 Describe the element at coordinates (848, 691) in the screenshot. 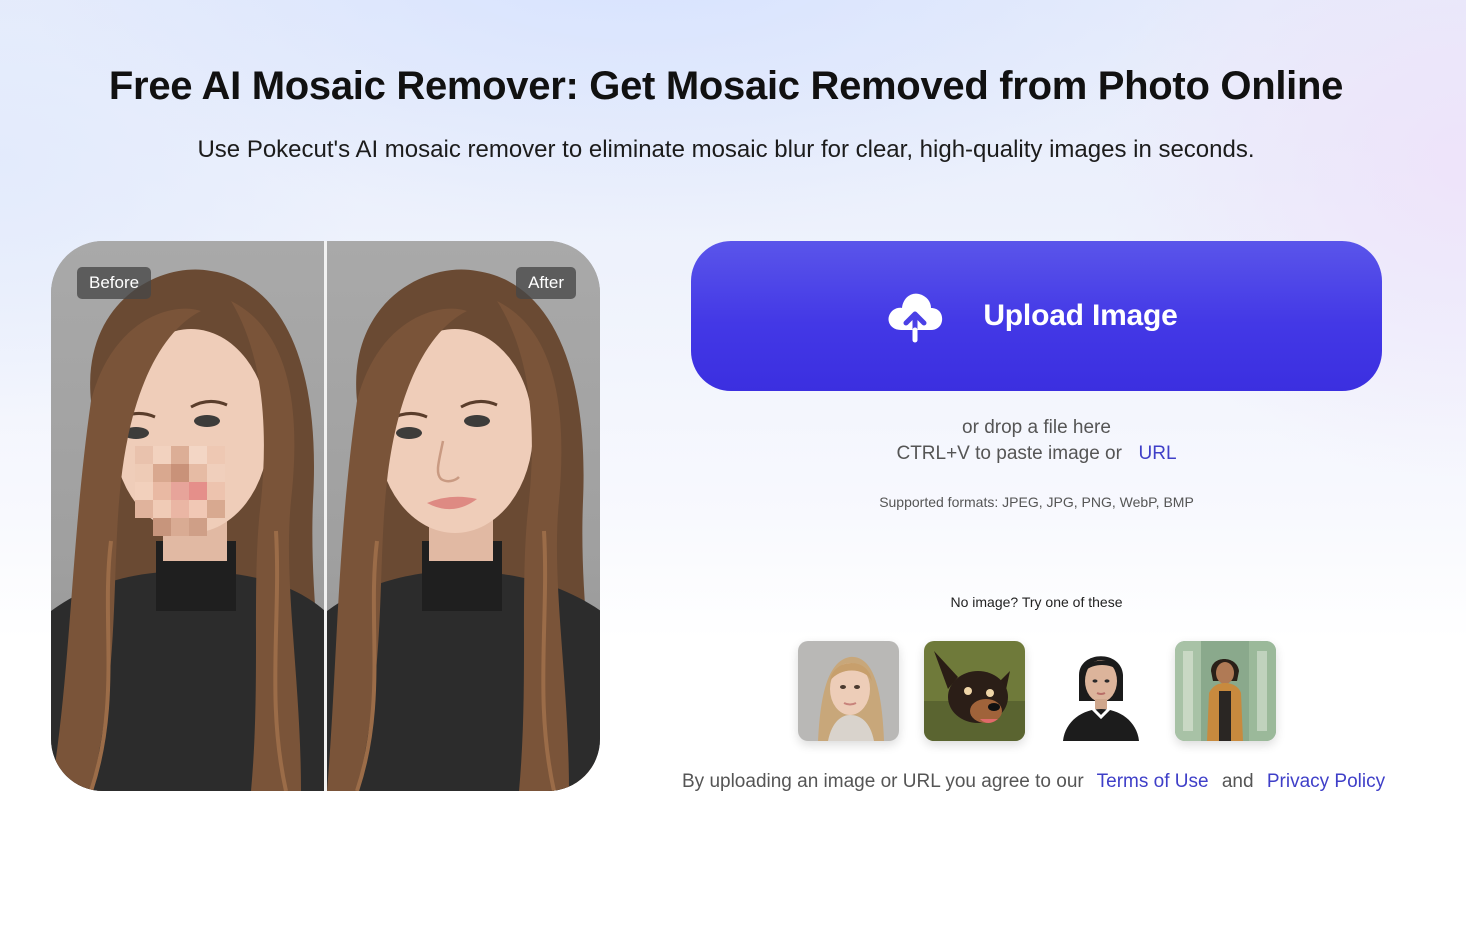

I see `sample-thumbnail-woman-blonde` at that location.